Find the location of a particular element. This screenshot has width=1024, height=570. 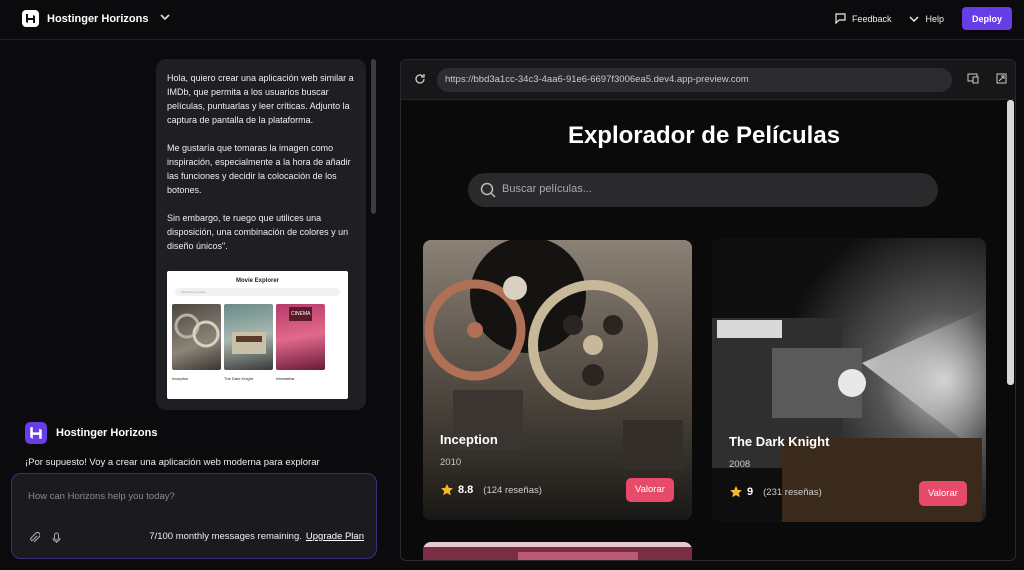

movie-rating: 9 (231 reseñas) is located at coordinates (775, 492).